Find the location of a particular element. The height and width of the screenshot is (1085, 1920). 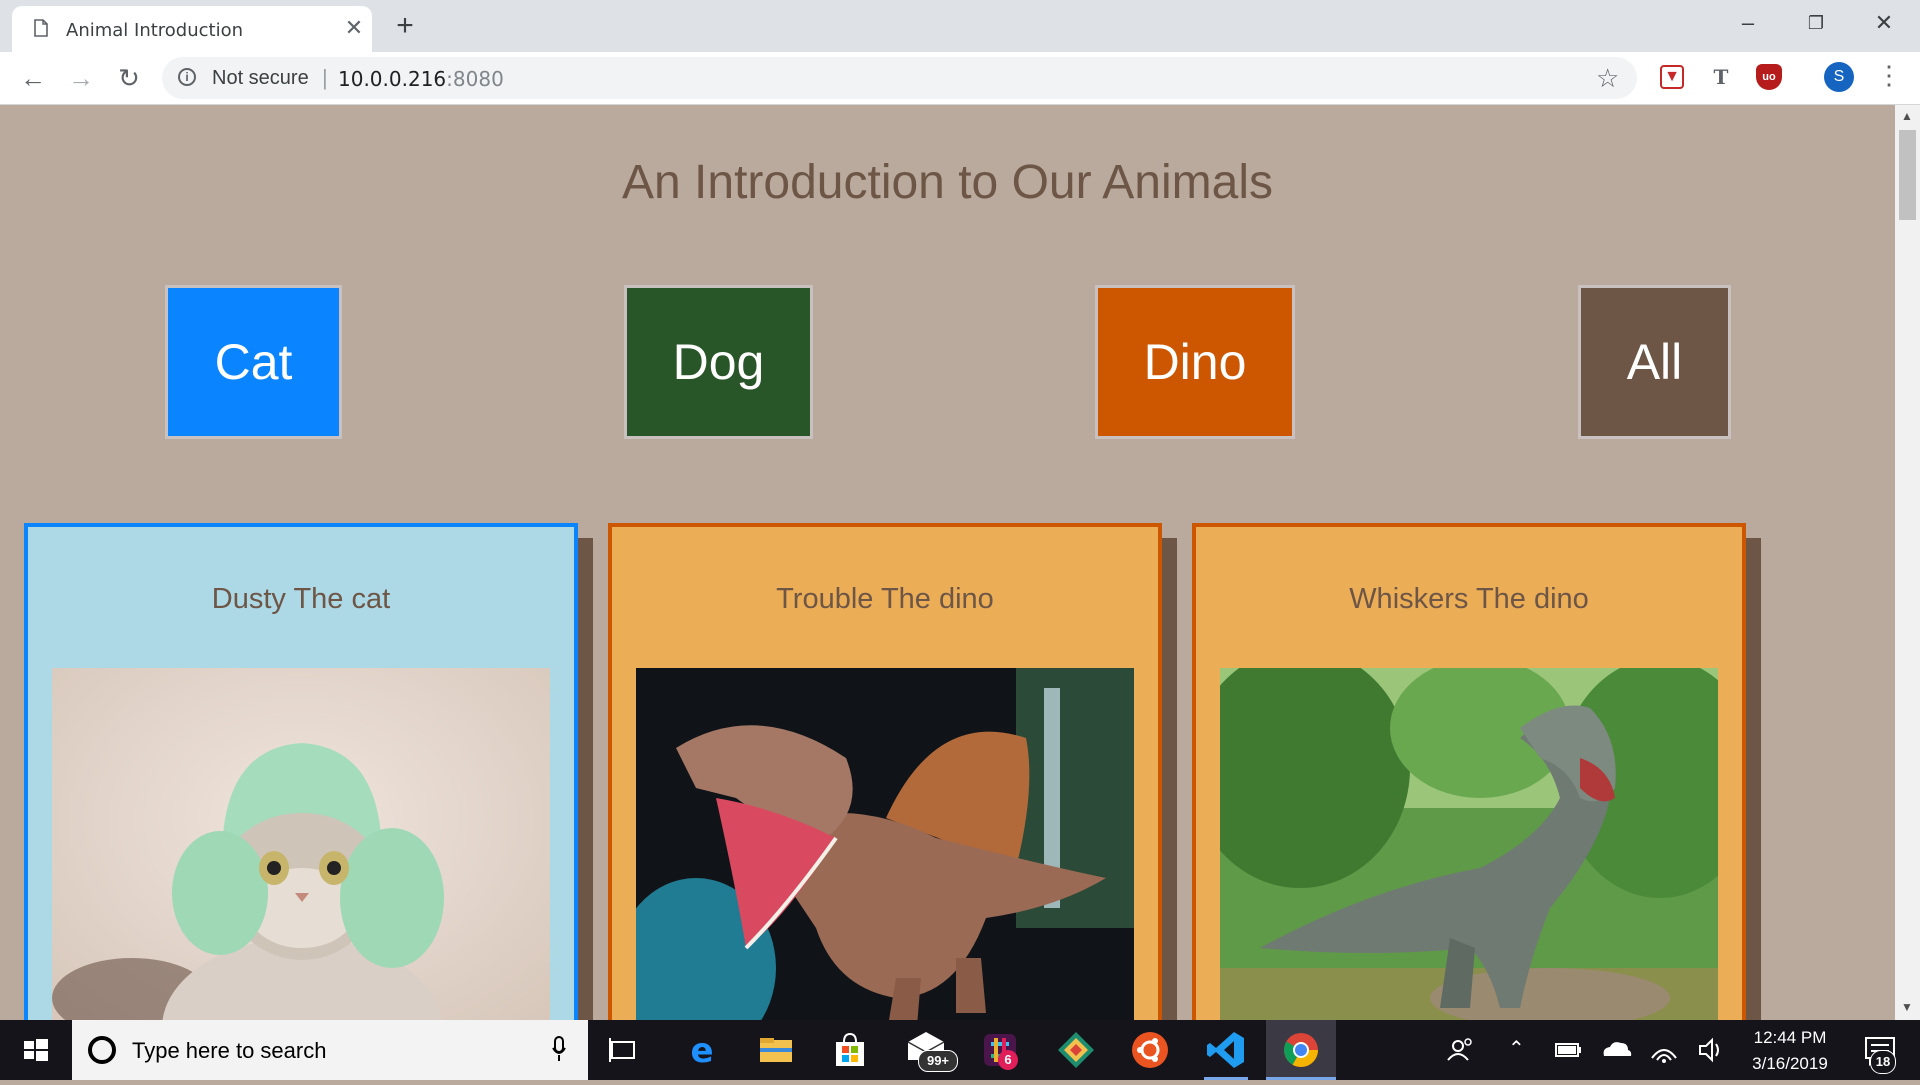

svg-text: e is located at coordinates (701, 1051).